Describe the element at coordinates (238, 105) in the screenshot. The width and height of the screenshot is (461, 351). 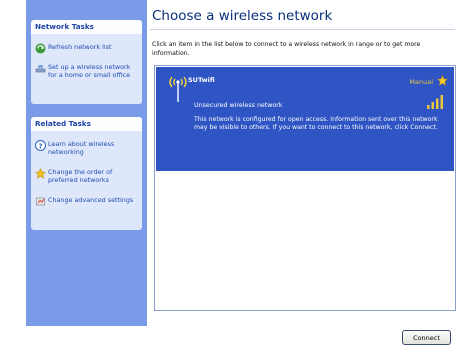
I see `network-security: Unsecured wireless network` at that location.